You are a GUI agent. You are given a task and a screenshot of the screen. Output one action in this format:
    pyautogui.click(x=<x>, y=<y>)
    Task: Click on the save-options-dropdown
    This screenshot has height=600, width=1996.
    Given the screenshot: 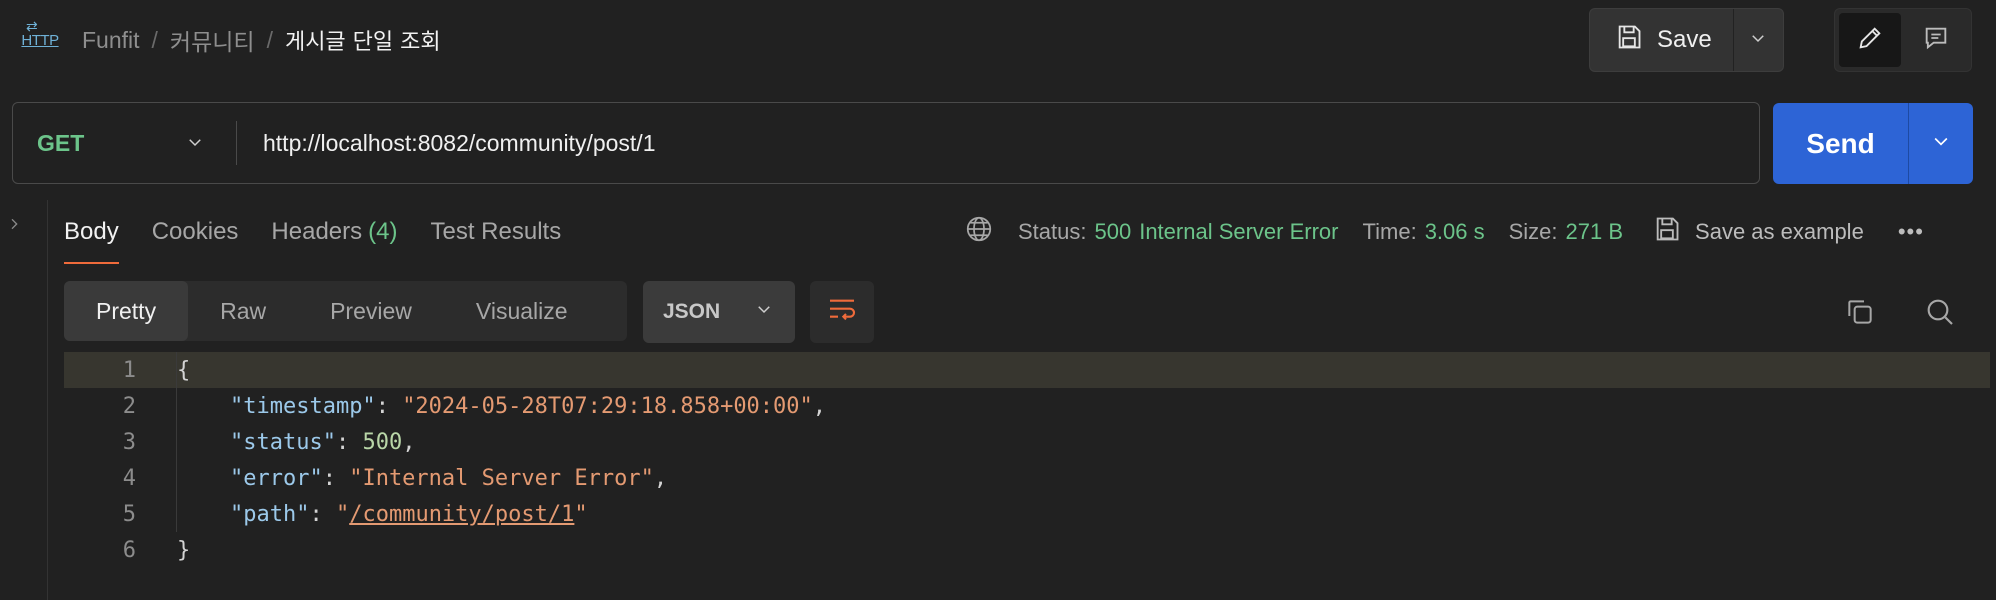 What is the action you would take?
    pyautogui.click(x=1758, y=40)
    